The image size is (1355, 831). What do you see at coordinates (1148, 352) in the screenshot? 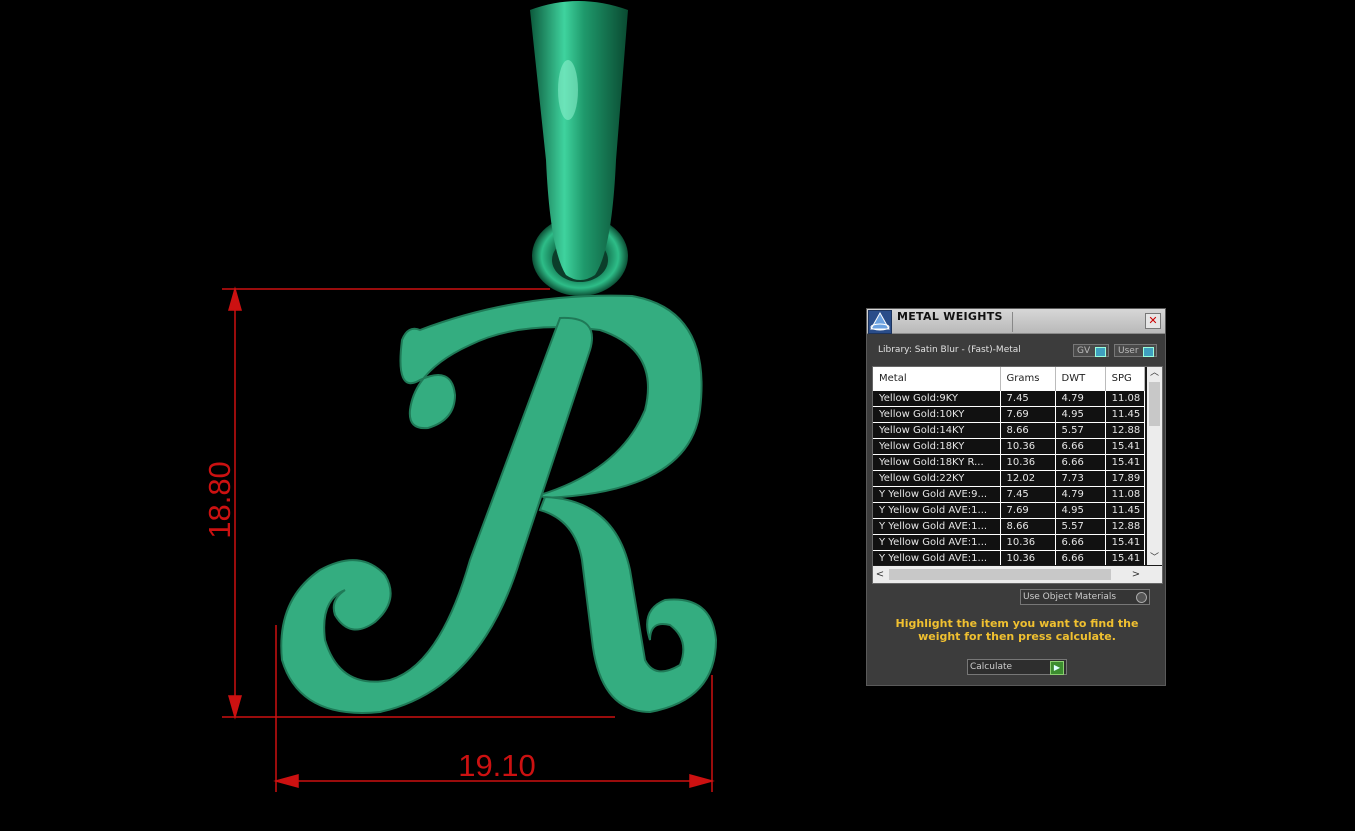
I see `user-toggle-knob` at bounding box center [1148, 352].